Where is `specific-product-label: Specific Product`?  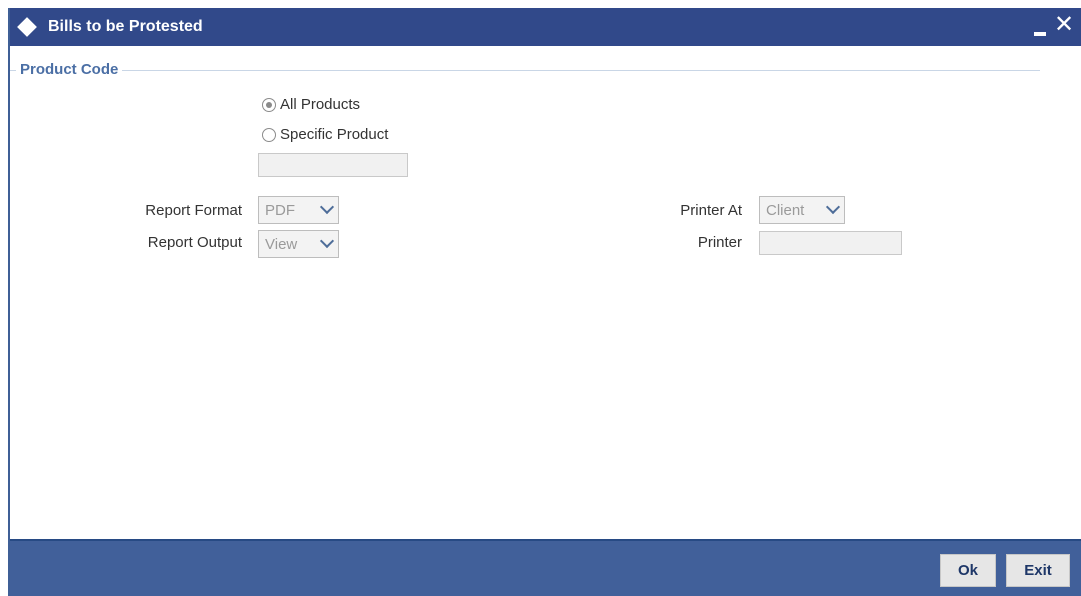 specific-product-label: Specific Product is located at coordinates (334, 134).